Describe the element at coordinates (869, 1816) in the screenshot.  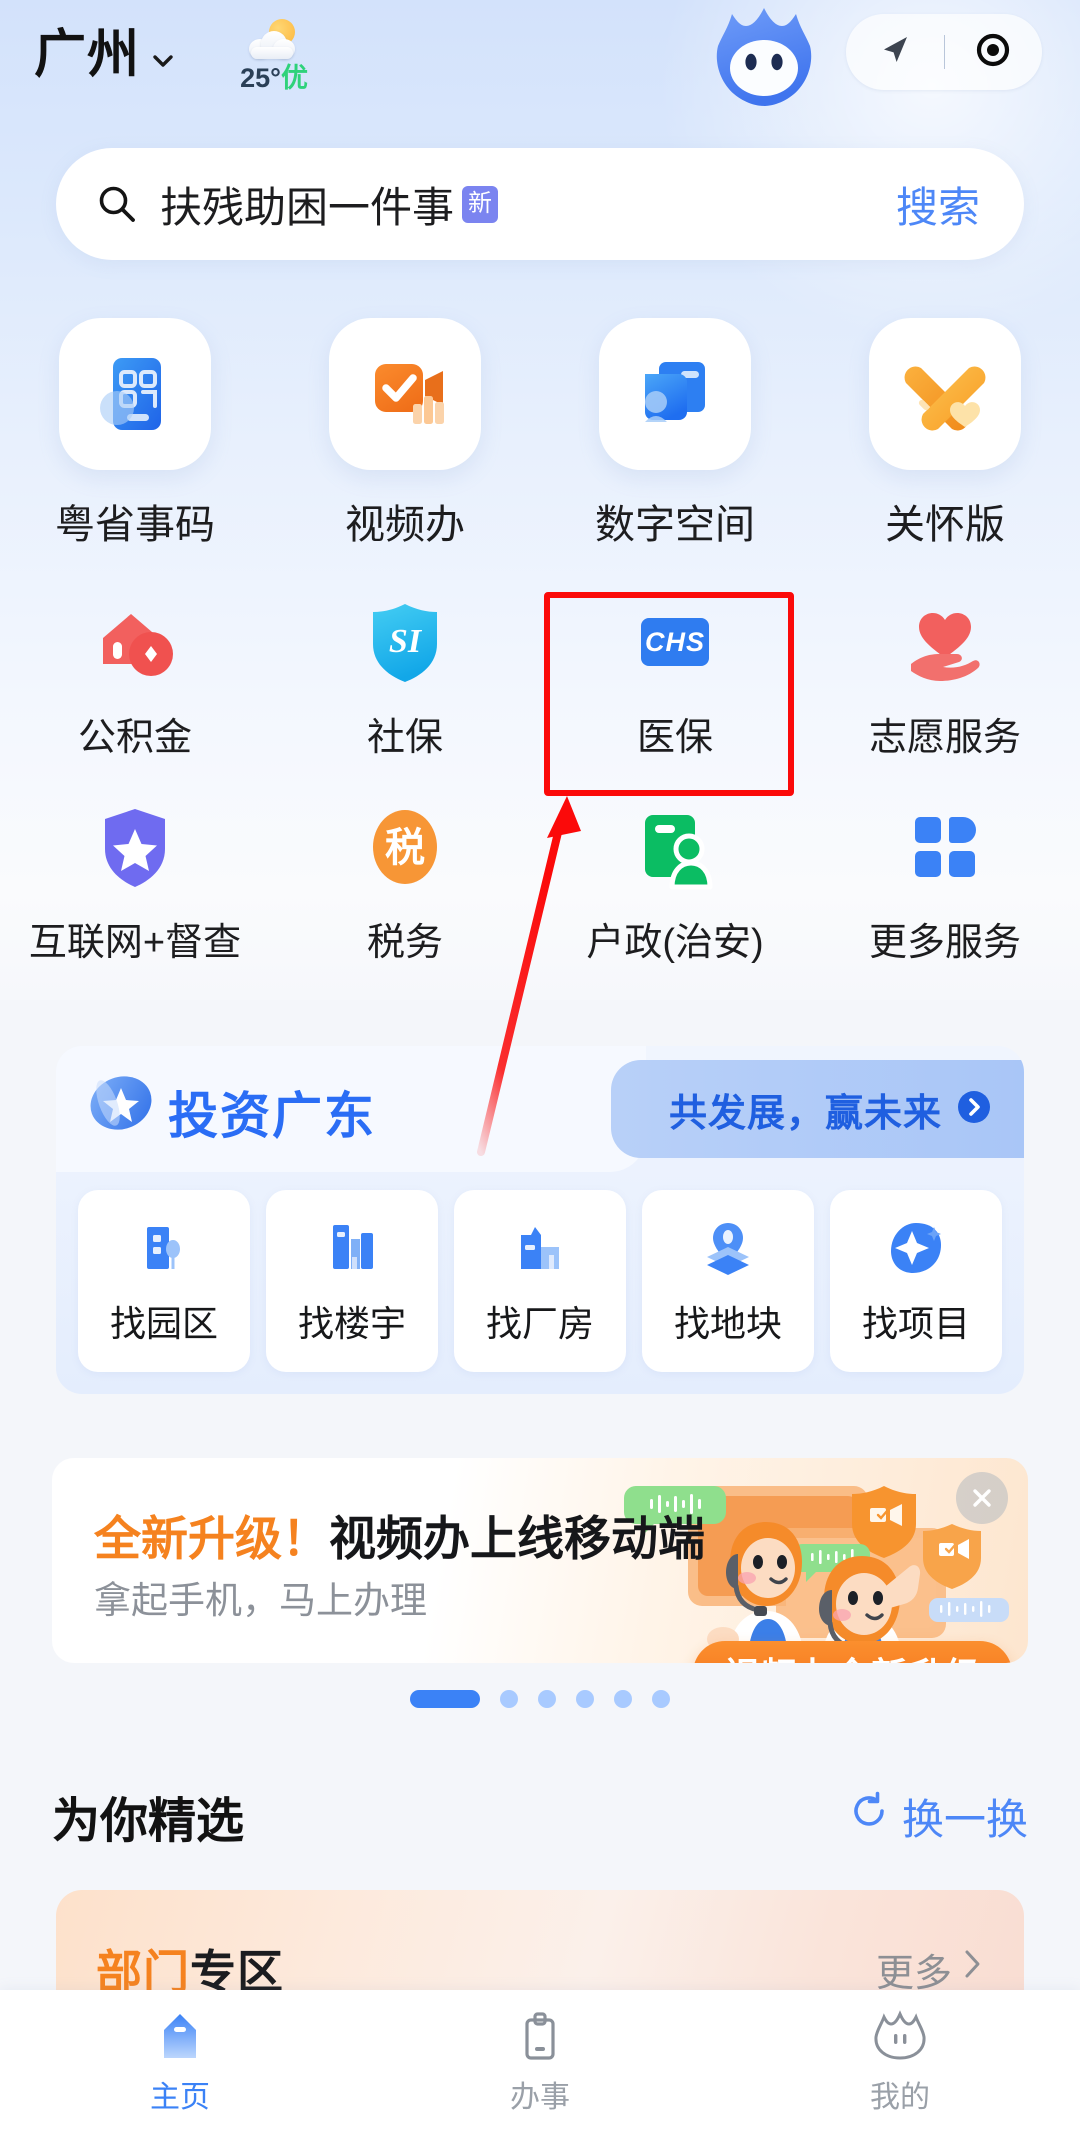
I see `refresh-icon` at that location.